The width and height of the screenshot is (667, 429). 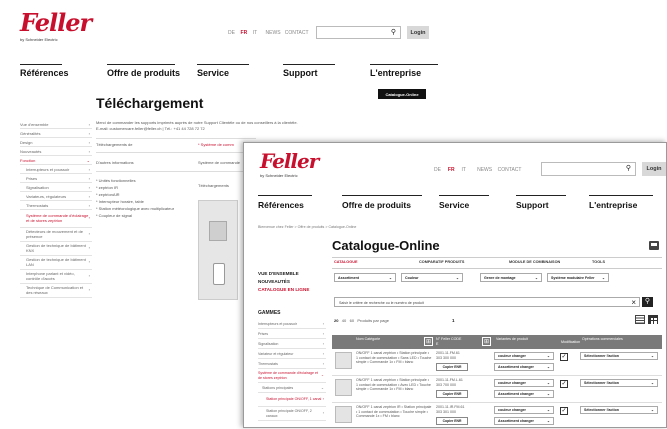 What do you see at coordinates (647, 302) in the screenshot?
I see `catalog-search-button: ⚲` at bounding box center [647, 302].